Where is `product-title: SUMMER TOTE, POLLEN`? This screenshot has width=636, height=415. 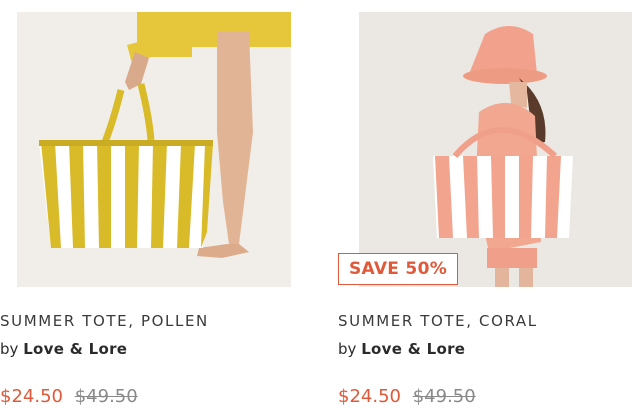 product-title: SUMMER TOTE, POLLEN is located at coordinates (104, 321).